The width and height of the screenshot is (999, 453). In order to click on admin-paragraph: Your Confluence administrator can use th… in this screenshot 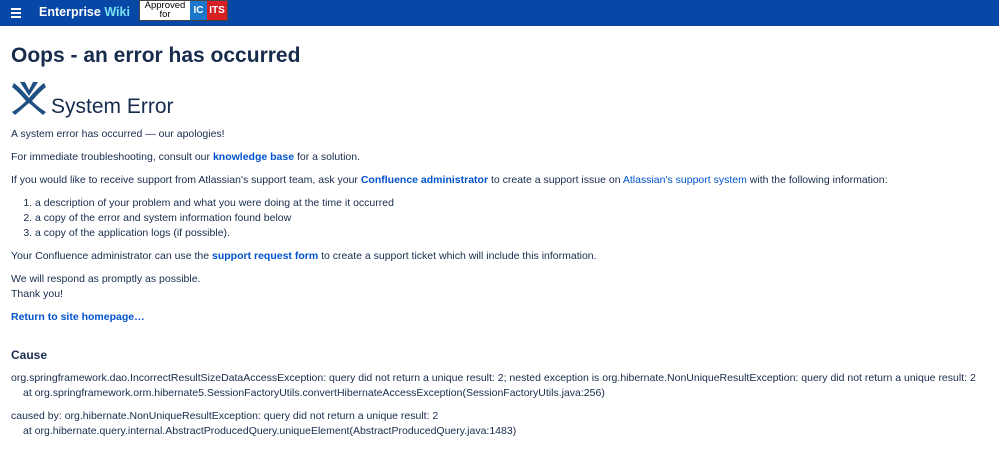, I will do `click(501, 256)`.